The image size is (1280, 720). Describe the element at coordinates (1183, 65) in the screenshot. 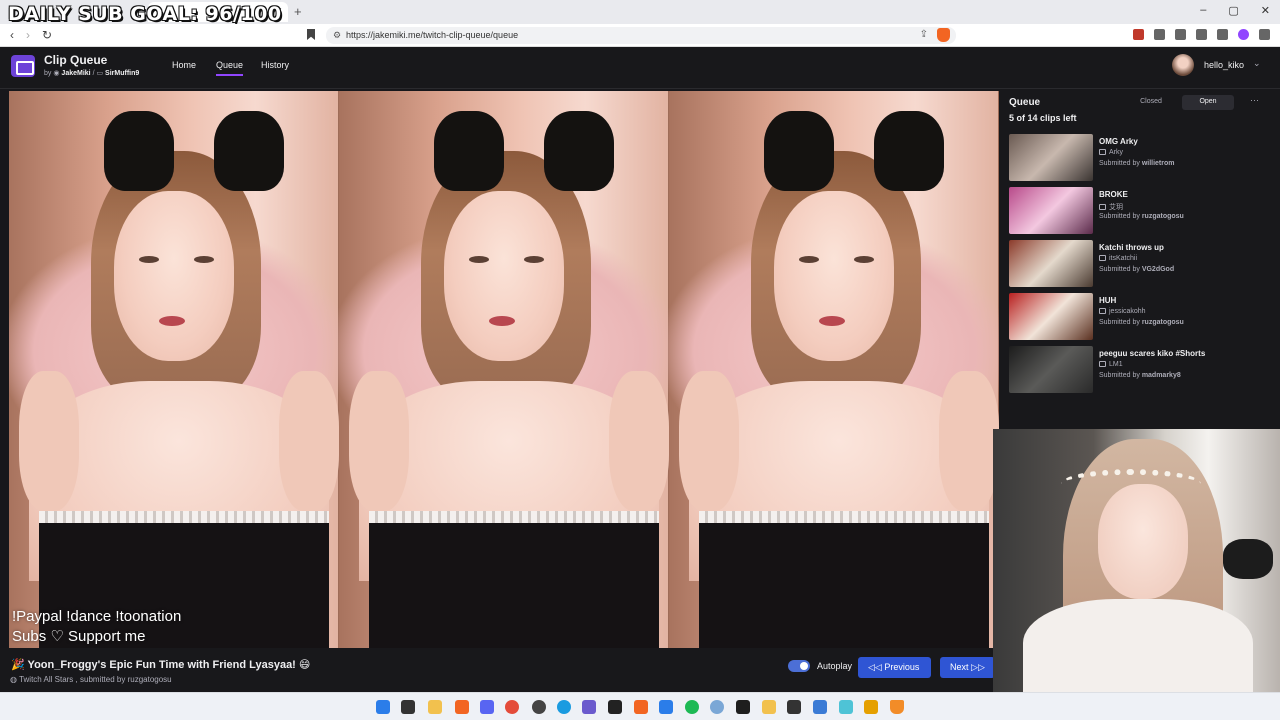

I see `avatar` at that location.